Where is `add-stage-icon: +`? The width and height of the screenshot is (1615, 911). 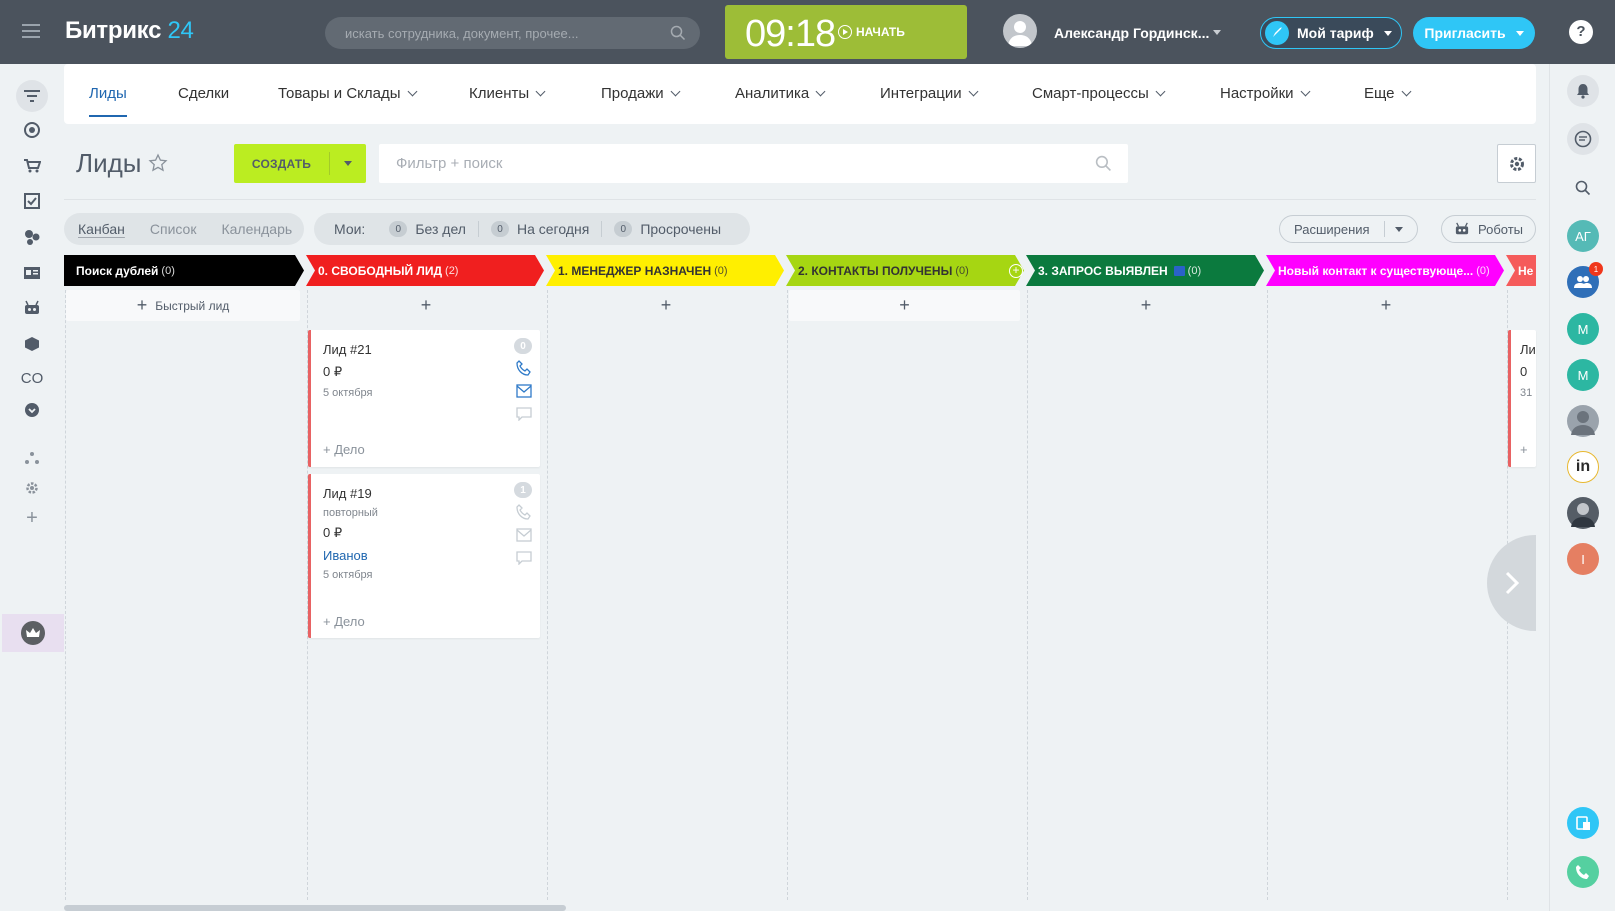 add-stage-icon: + is located at coordinates (1016, 271).